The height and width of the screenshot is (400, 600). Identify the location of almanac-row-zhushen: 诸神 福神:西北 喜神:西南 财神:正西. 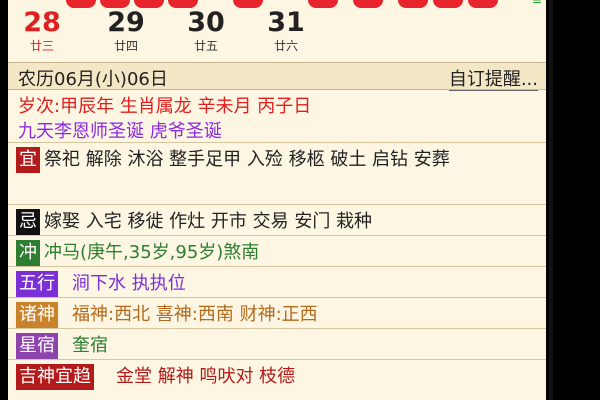
(277, 313).